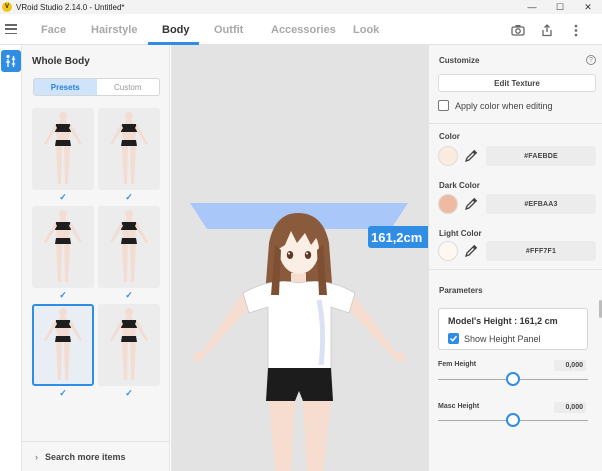  What do you see at coordinates (11, 29) in the screenshot?
I see `menu-icon` at bounding box center [11, 29].